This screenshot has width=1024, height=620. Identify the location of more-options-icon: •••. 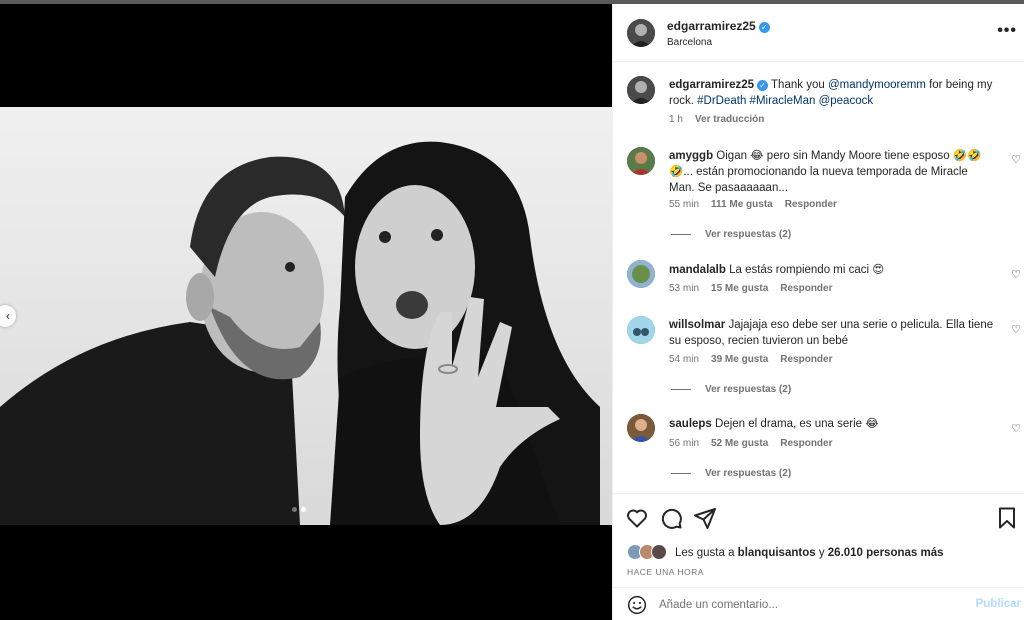
(1007, 31).